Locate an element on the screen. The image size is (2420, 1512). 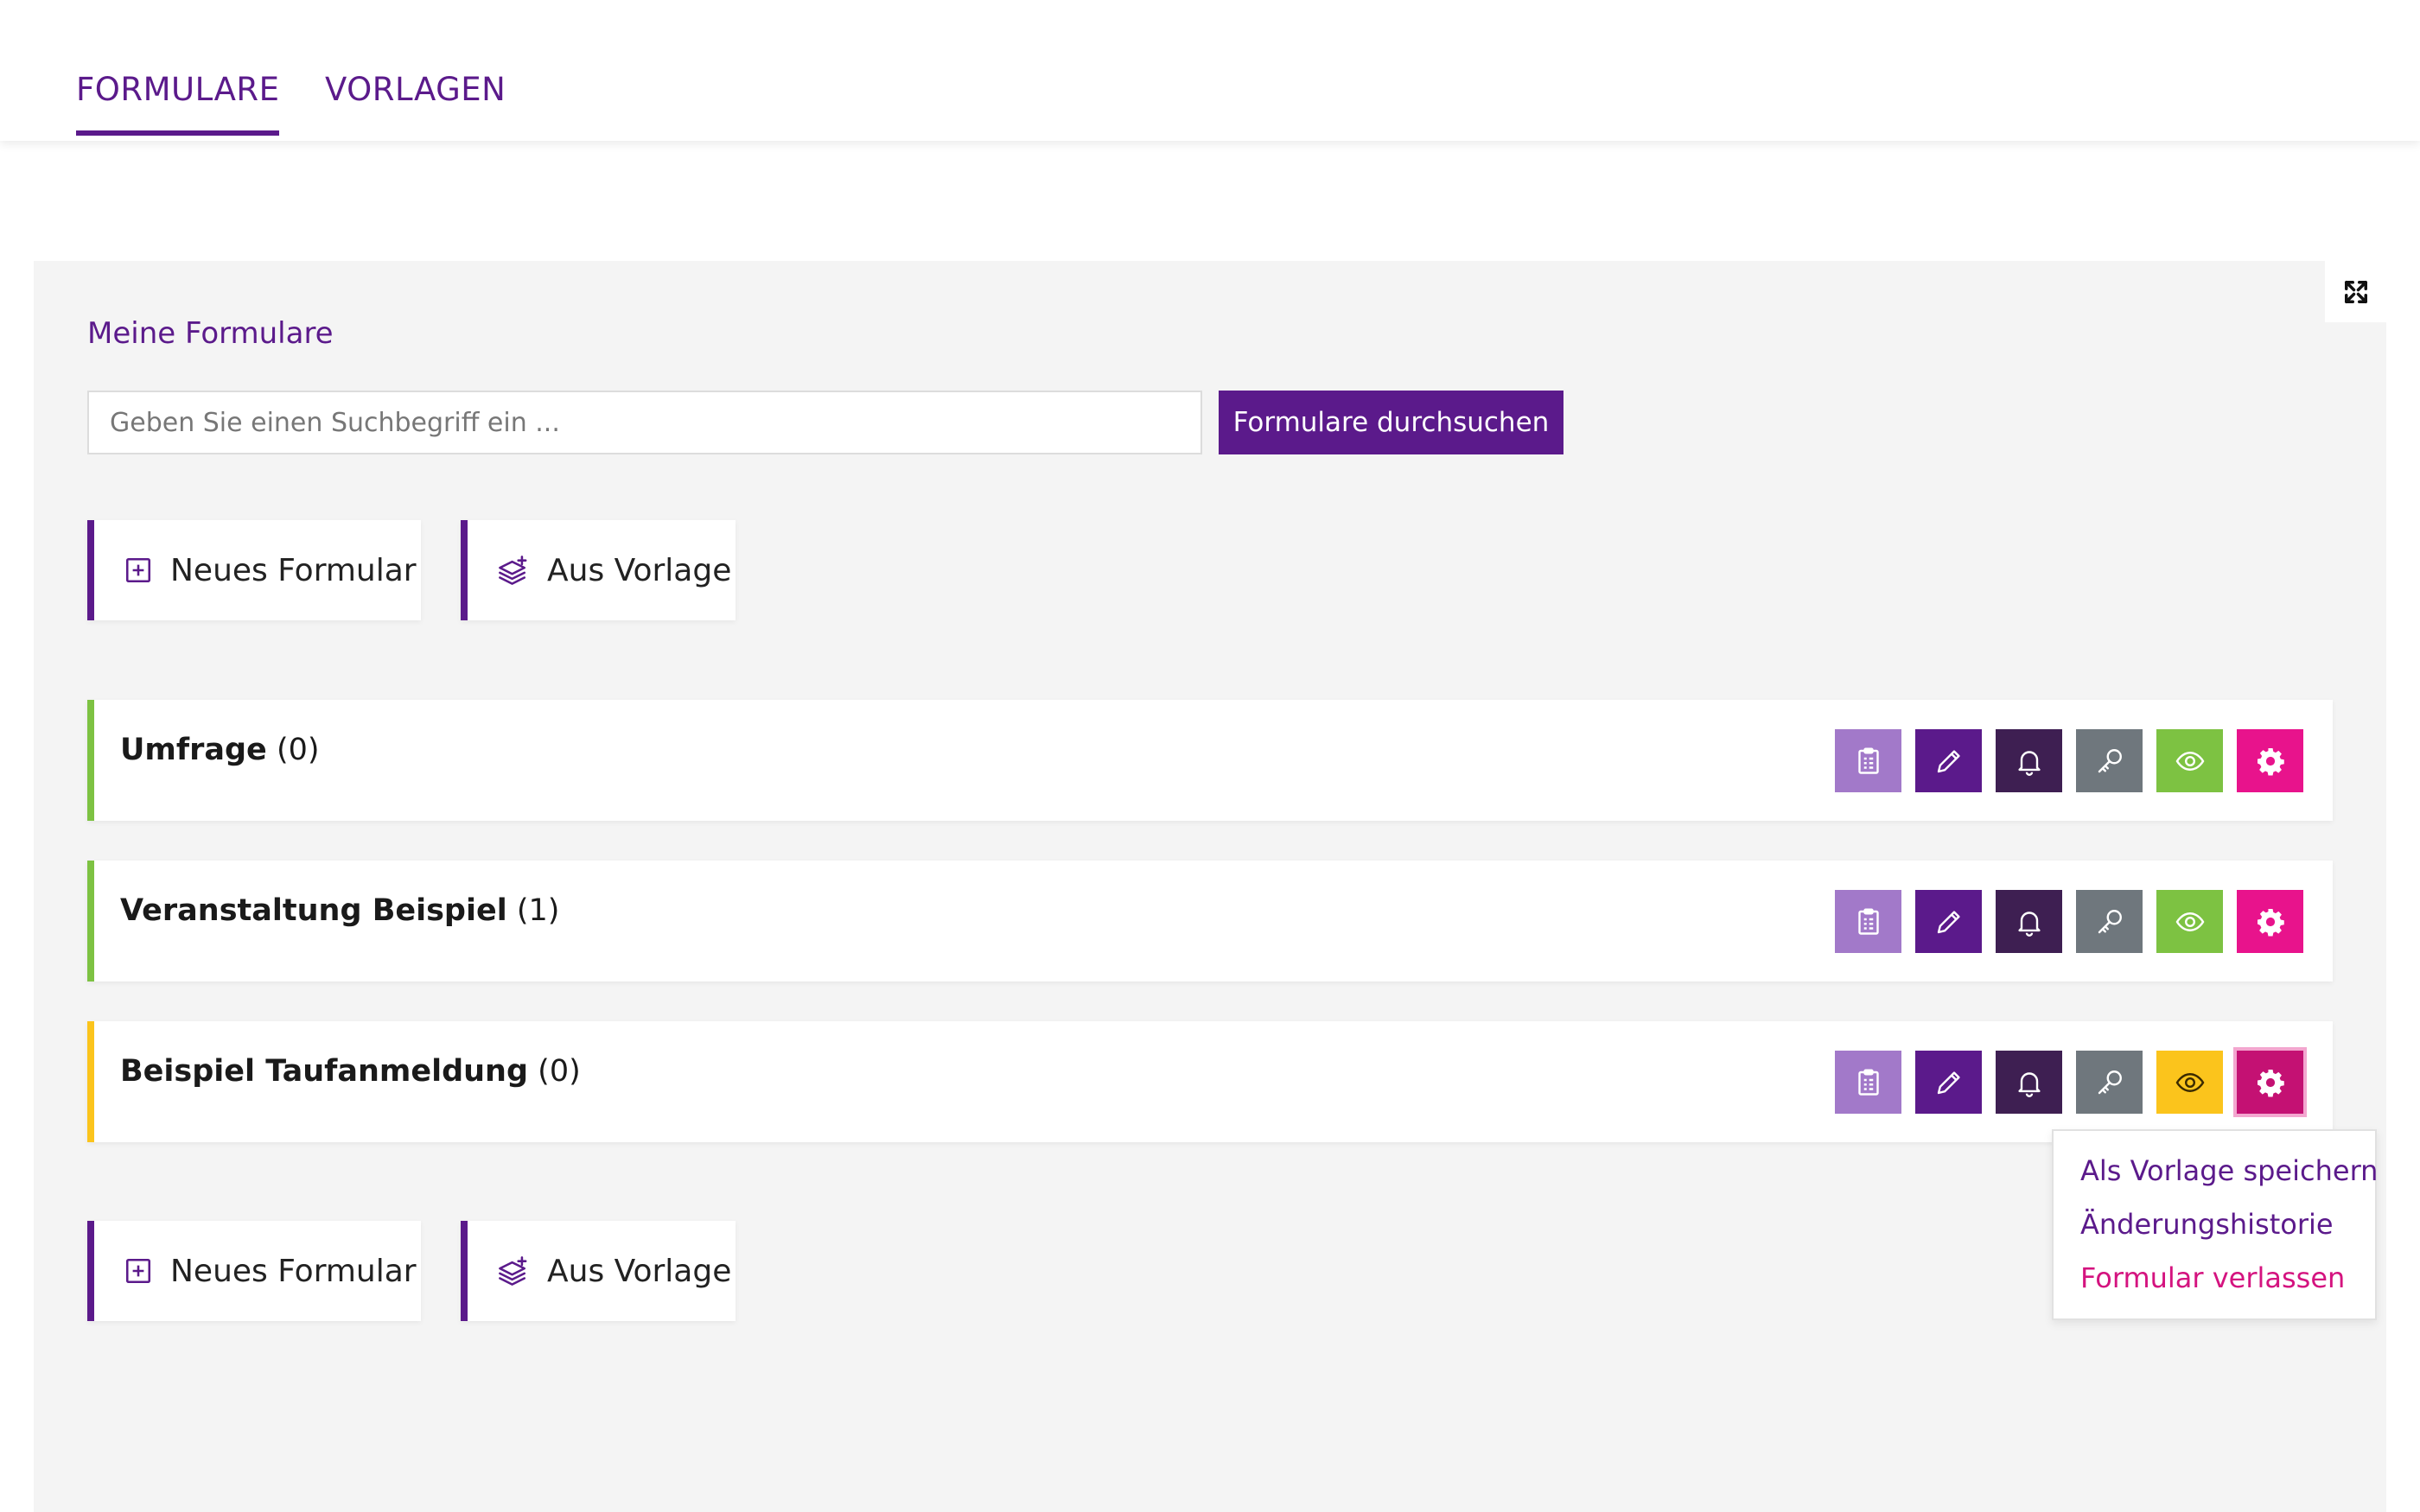
fullscreen-button is located at coordinates (2355, 291).